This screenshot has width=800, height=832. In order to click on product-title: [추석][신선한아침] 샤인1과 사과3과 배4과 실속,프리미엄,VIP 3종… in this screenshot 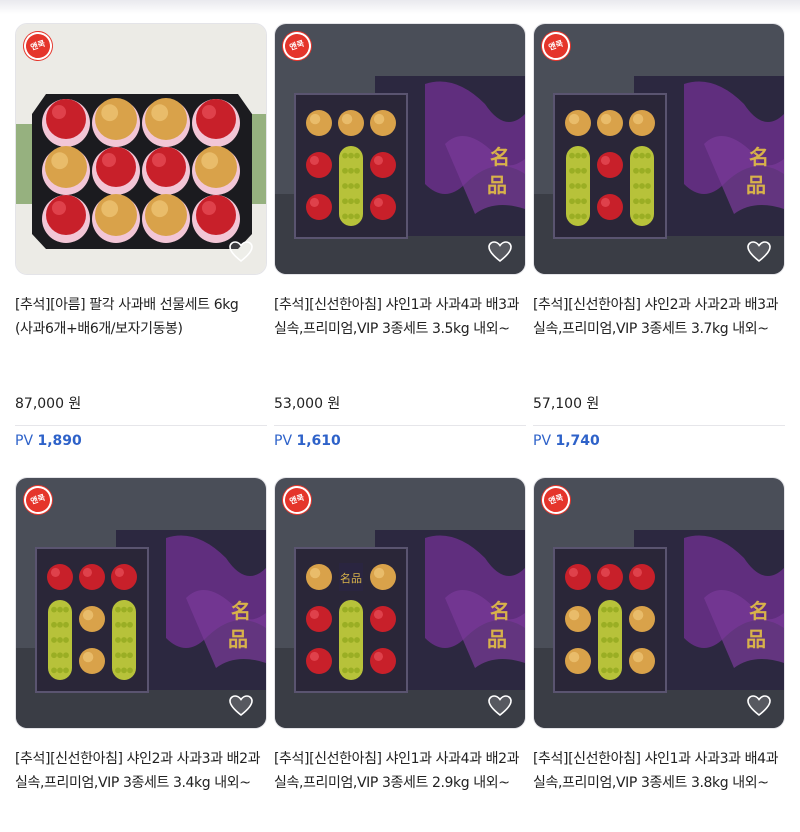, I will do `click(659, 771)`.